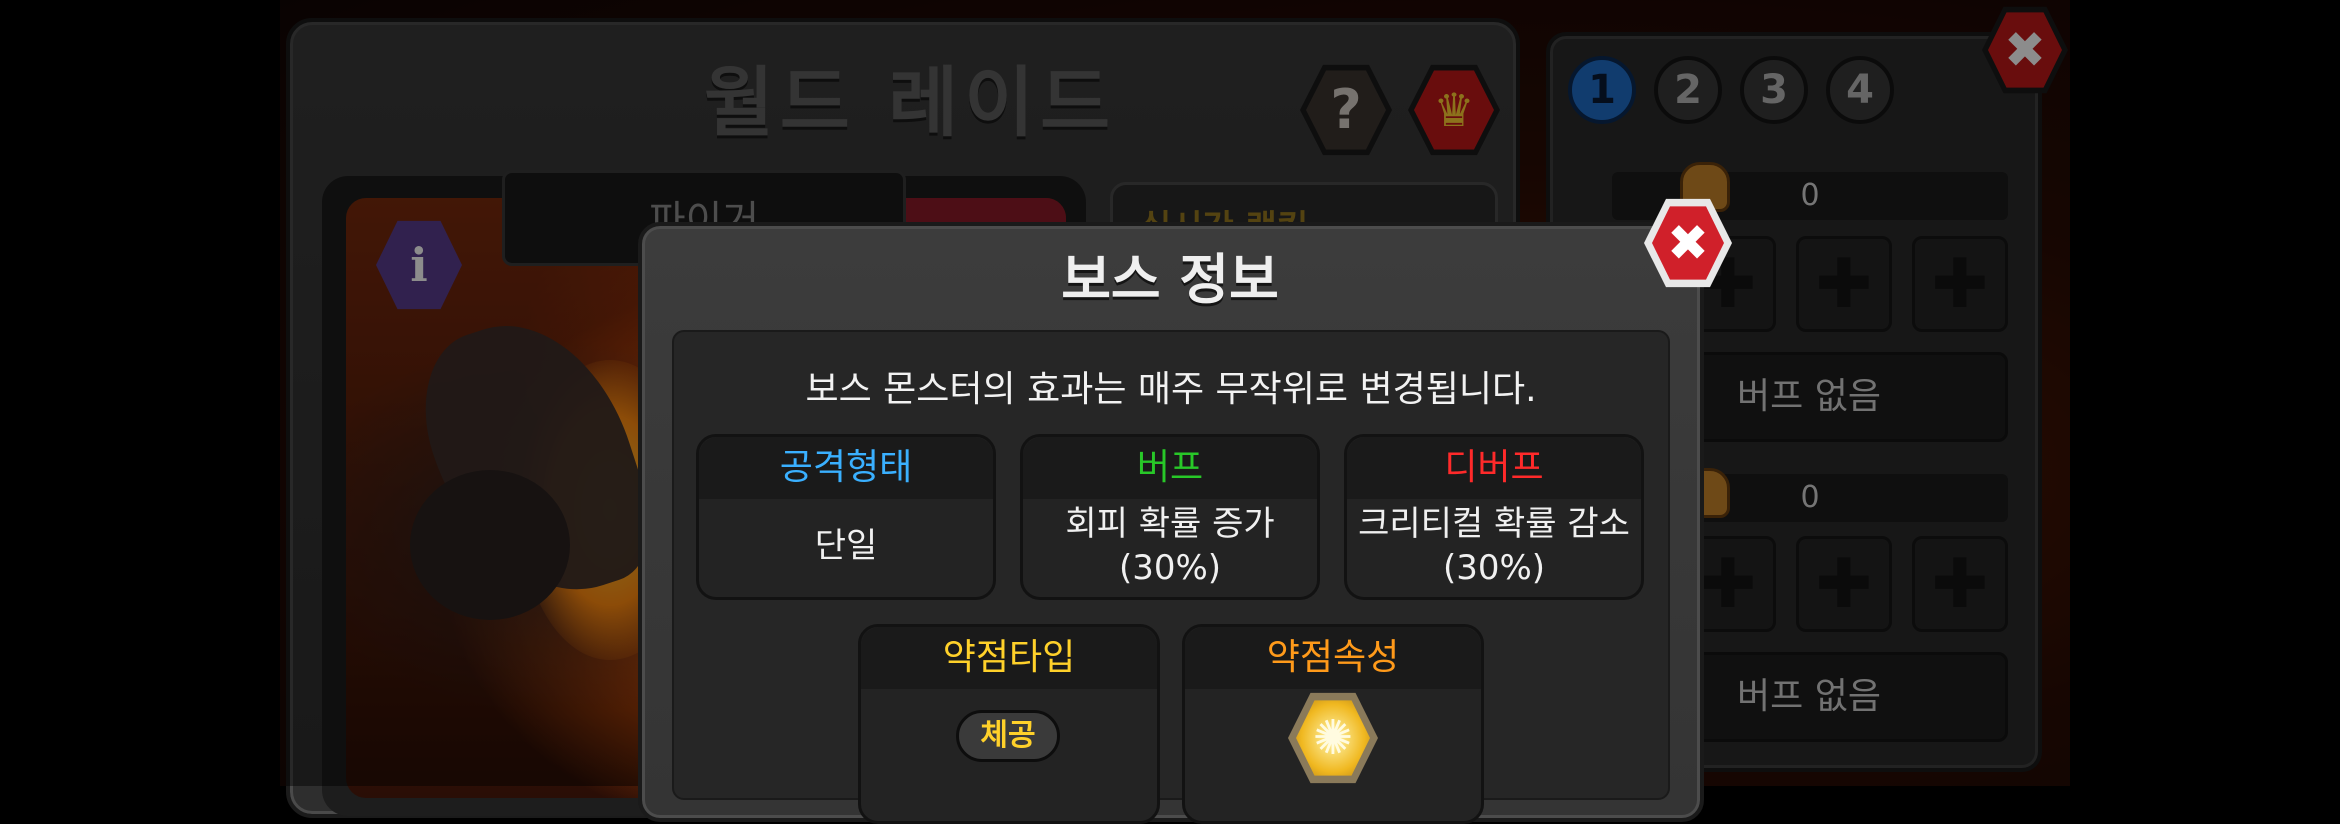 The height and width of the screenshot is (824, 2340). Describe the element at coordinates (1494, 524) in the screenshot. I see `debuff-effect: 크리티컬 확률 감소` at that location.